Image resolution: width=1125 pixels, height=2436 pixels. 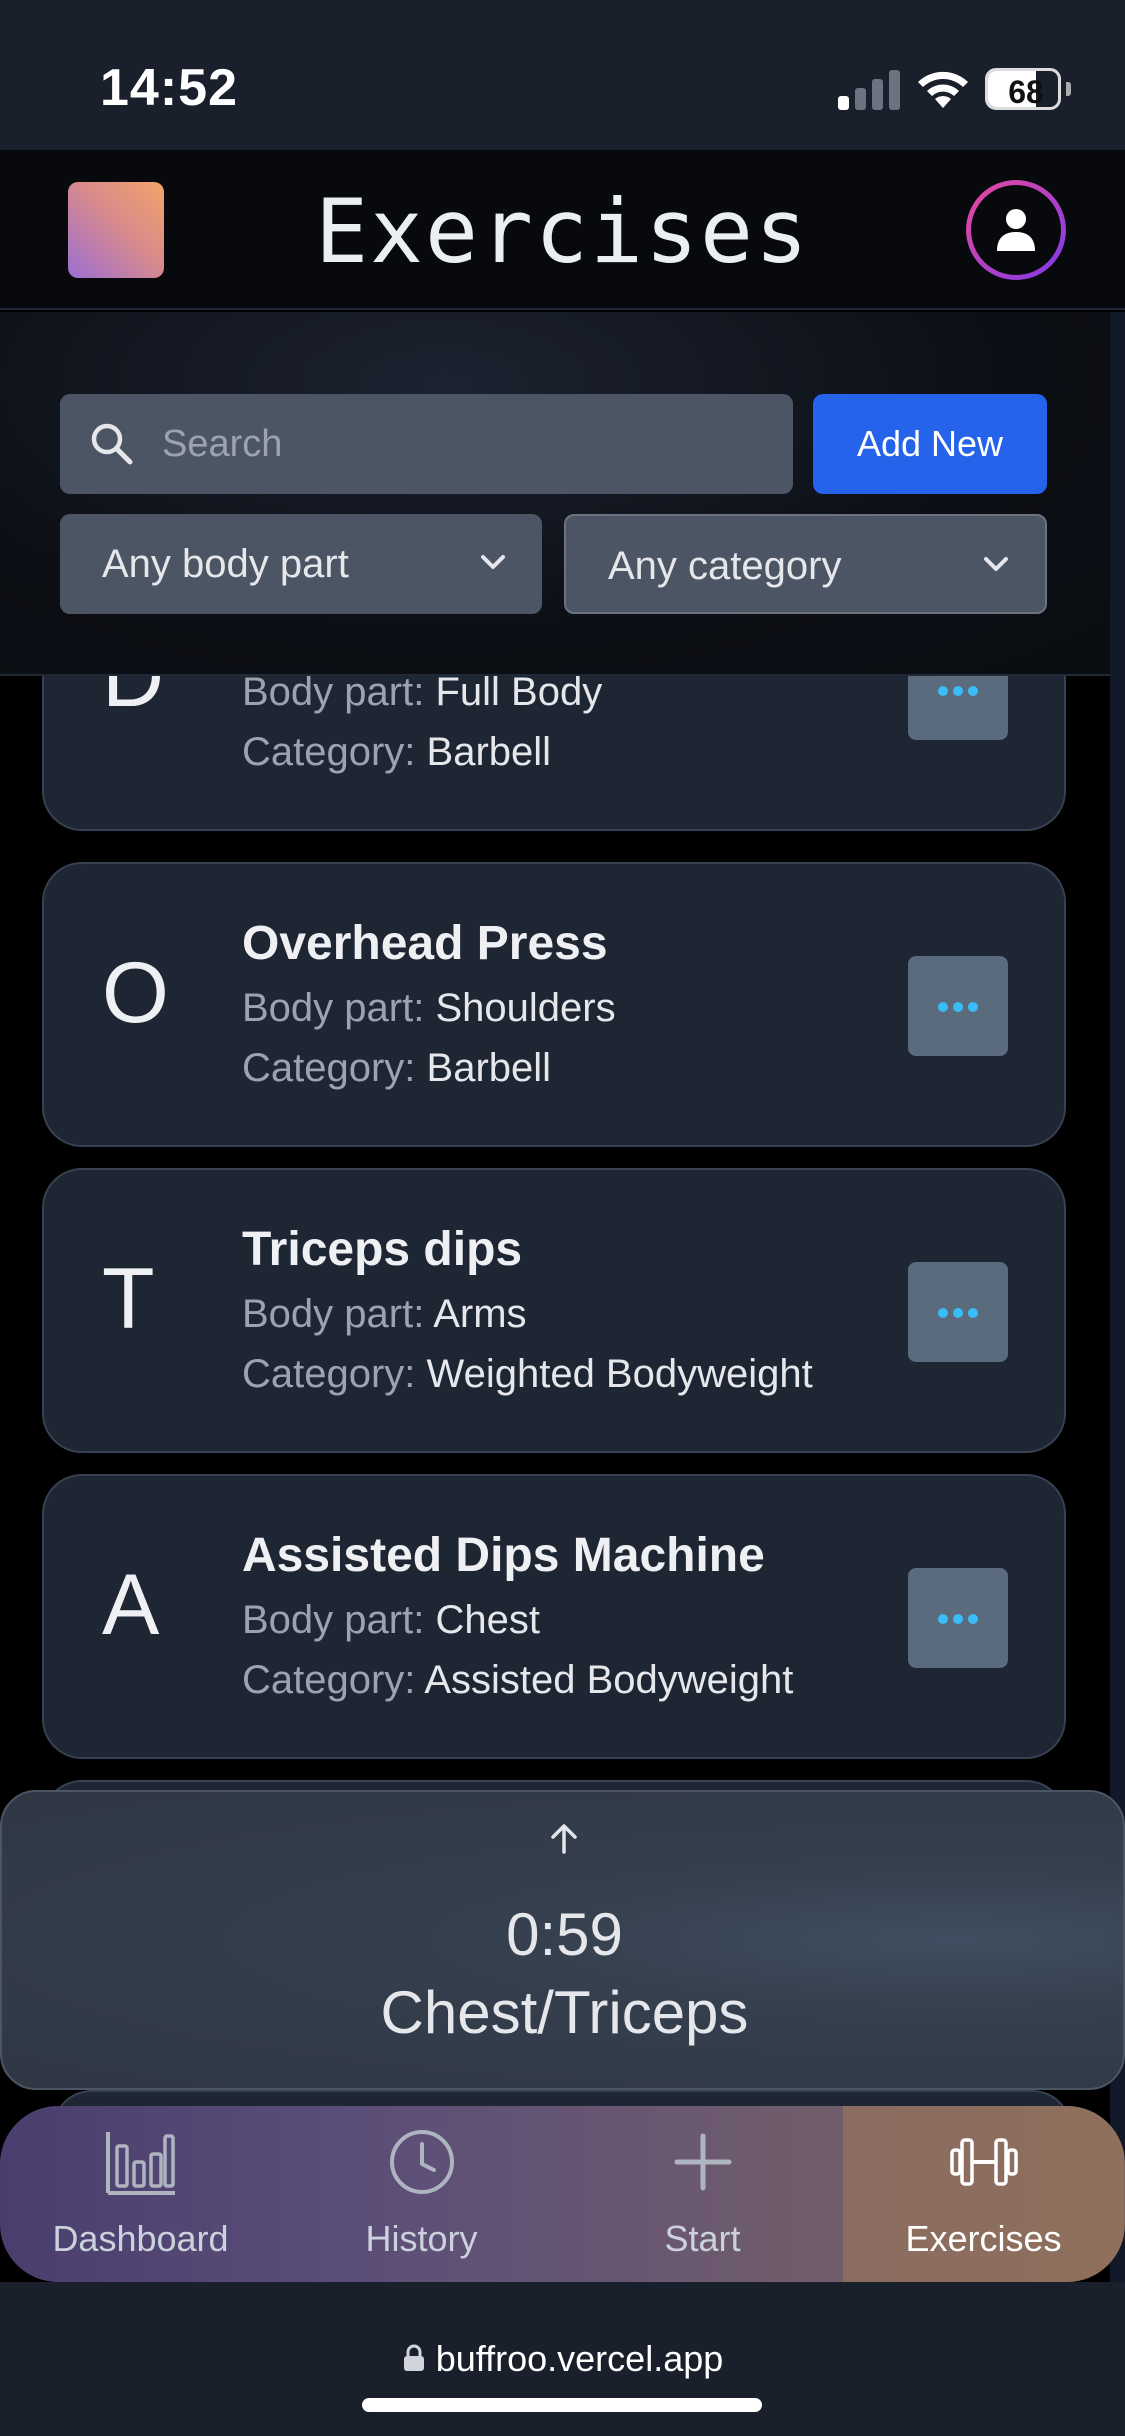 I want to click on exercise-category: Category: Assisted Bodyweight, so click(x=518, y=1680).